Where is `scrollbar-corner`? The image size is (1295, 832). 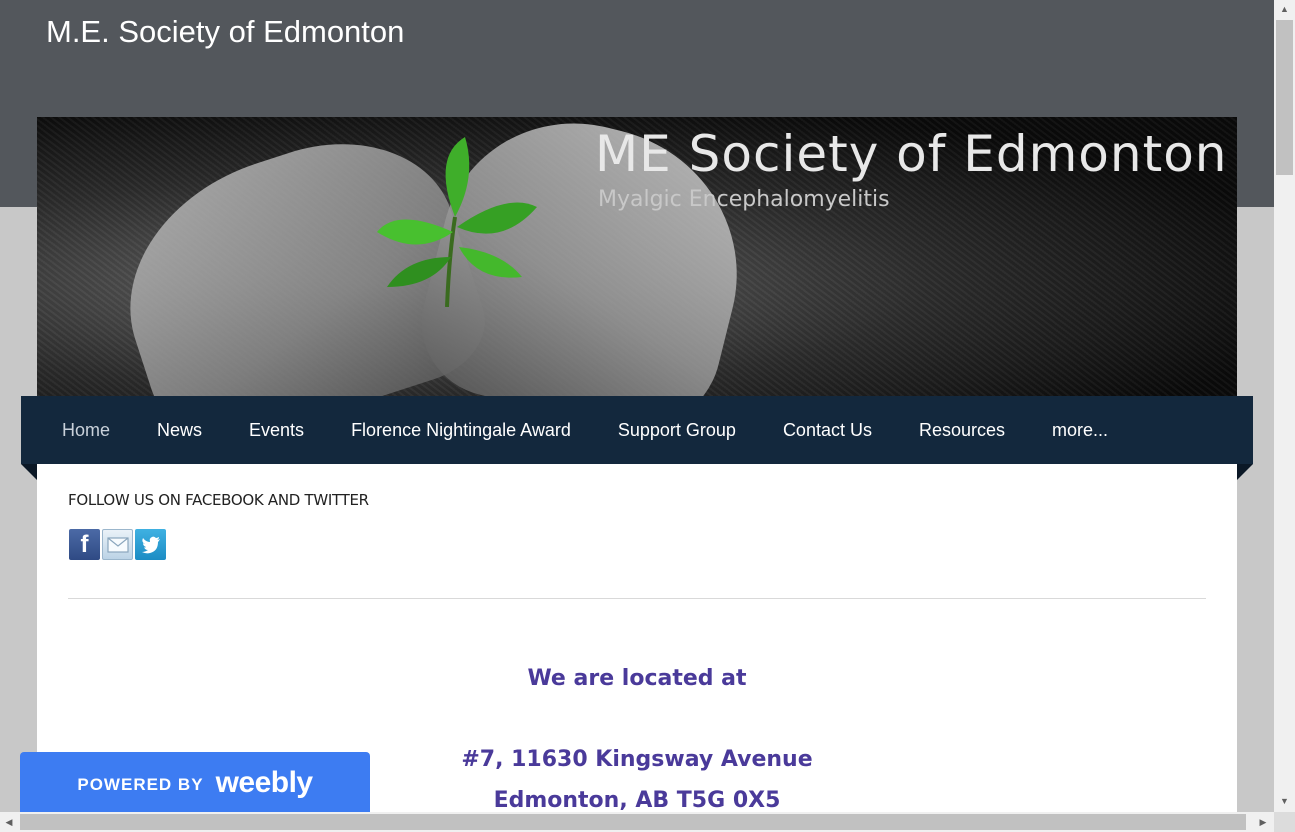
scrollbar-corner is located at coordinates (1284, 822).